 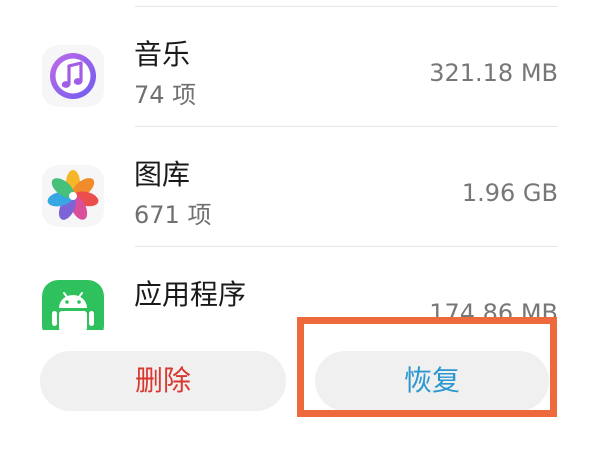 I want to click on gallery-app-icon, so click(x=73, y=196).